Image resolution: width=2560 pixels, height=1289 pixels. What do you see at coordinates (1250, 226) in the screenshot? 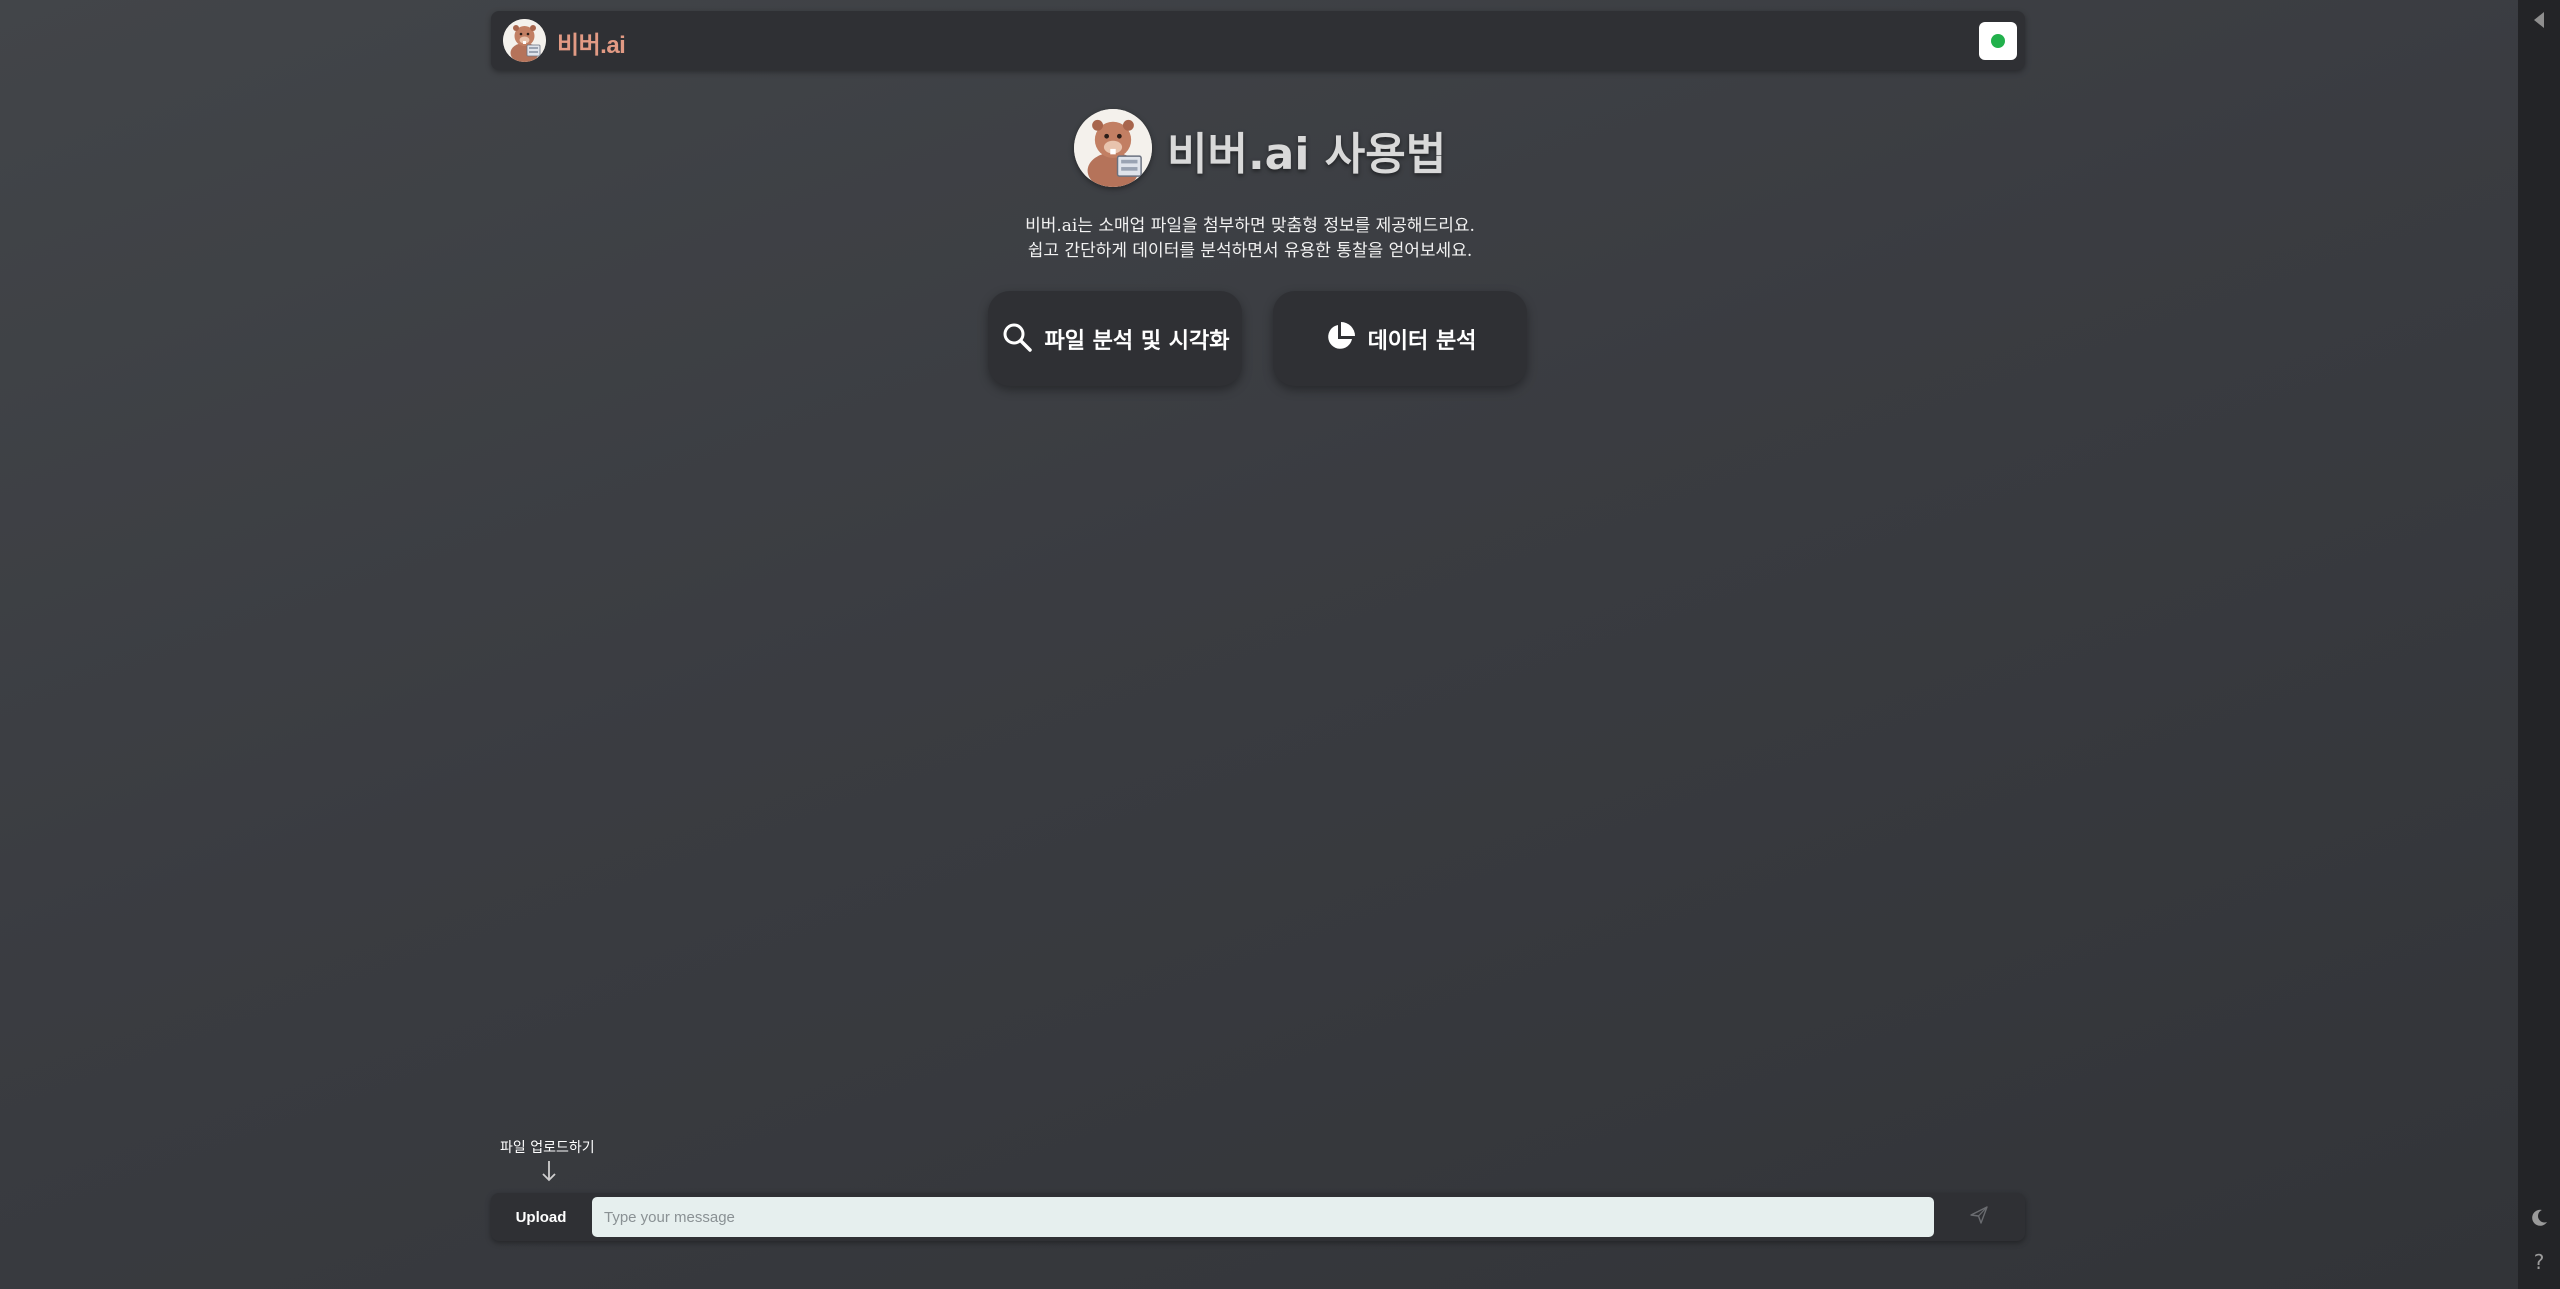
I see `hero-description-line-1: 비버.ai는 소매업 파일을 첨부하면 맞춤형 정보를 제공해드리요.` at bounding box center [1250, 226].